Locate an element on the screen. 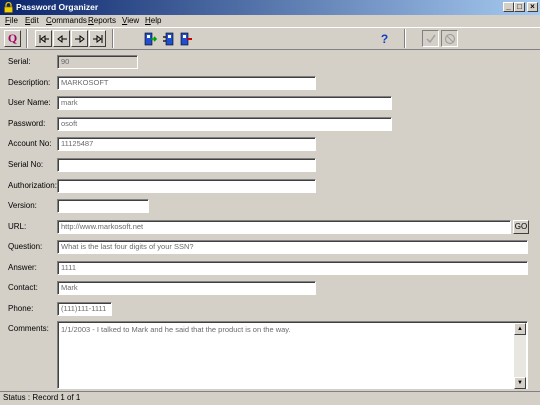 This screenshot has height=405, width=540. help-icon: ? is located at coordinates (384, 38).